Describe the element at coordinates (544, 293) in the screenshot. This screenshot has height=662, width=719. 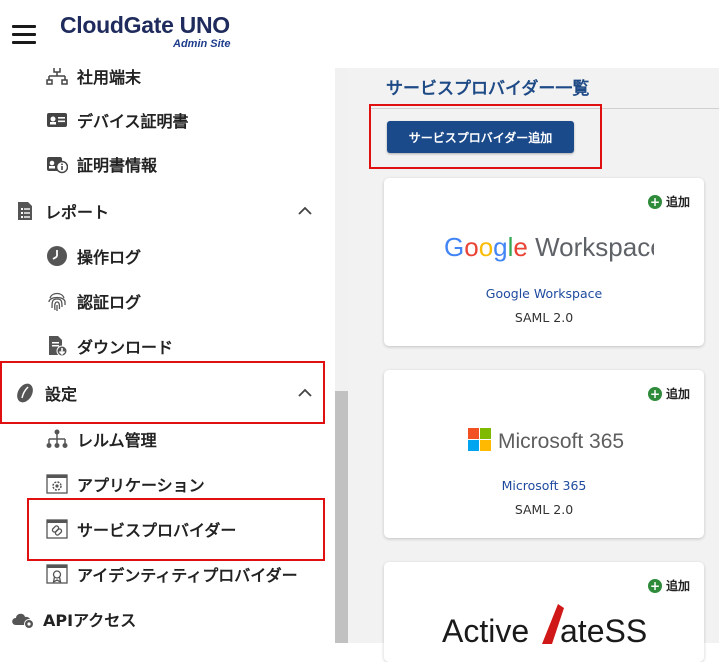
I see `service-provider-name-link: Google Workspace` at that location.